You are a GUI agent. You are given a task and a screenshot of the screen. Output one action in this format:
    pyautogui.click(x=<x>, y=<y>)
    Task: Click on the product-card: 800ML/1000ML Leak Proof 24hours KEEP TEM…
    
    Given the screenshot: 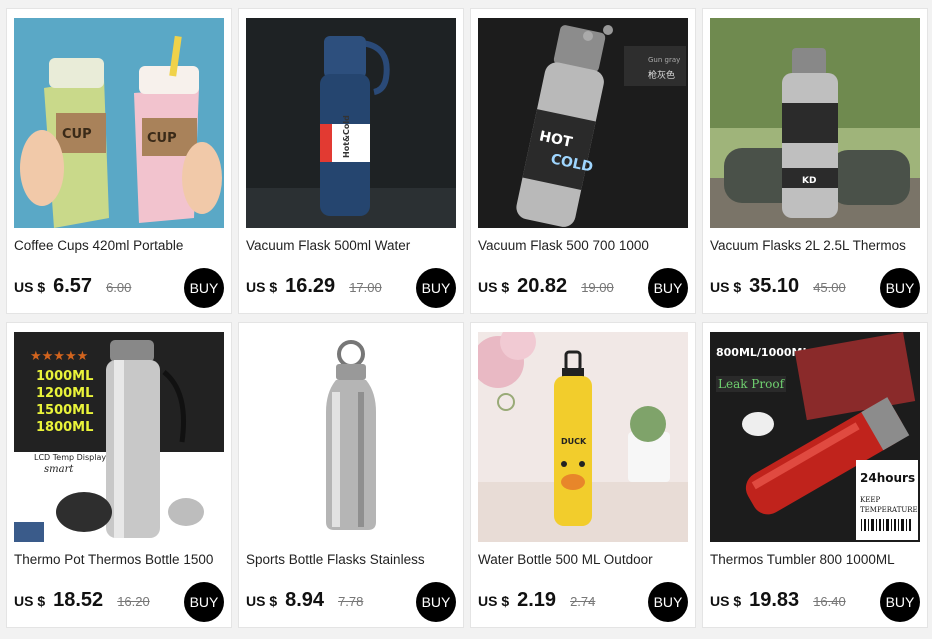 What is the action you would take?
    pyautogui.click(x=815, y=475)
    